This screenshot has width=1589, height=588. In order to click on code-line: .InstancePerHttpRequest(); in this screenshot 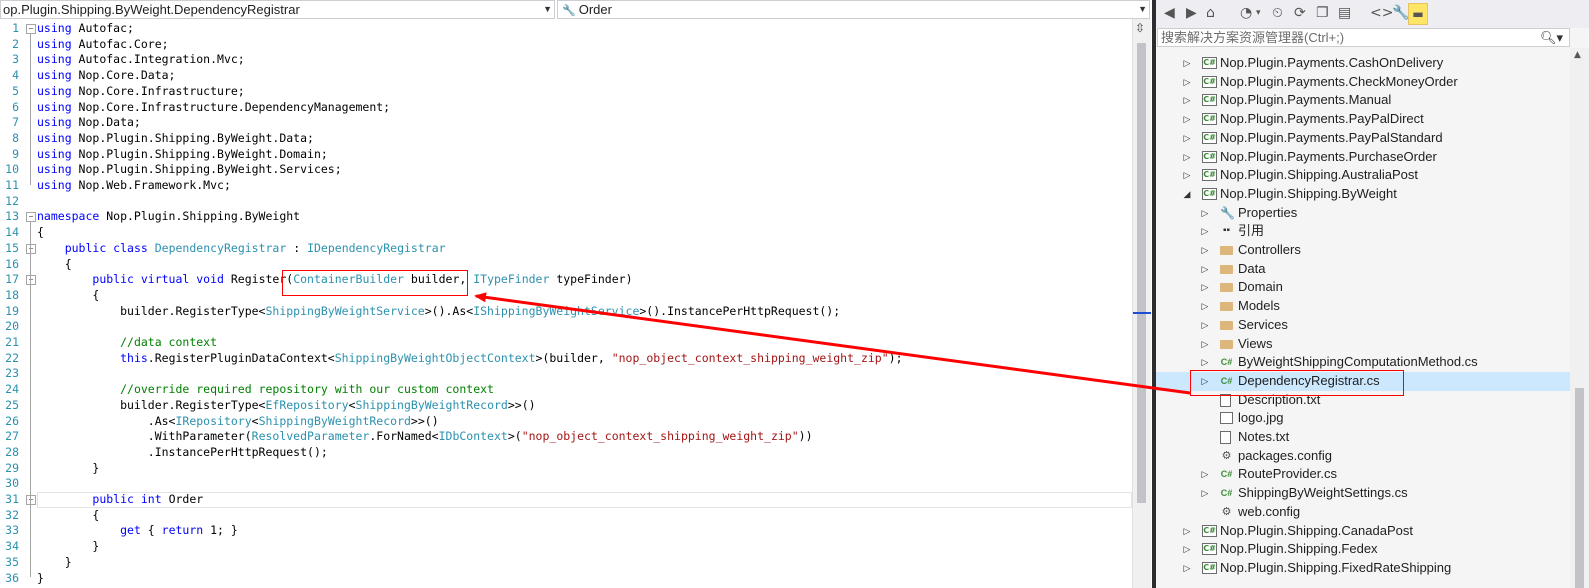, I will do `click(182, 453)`.